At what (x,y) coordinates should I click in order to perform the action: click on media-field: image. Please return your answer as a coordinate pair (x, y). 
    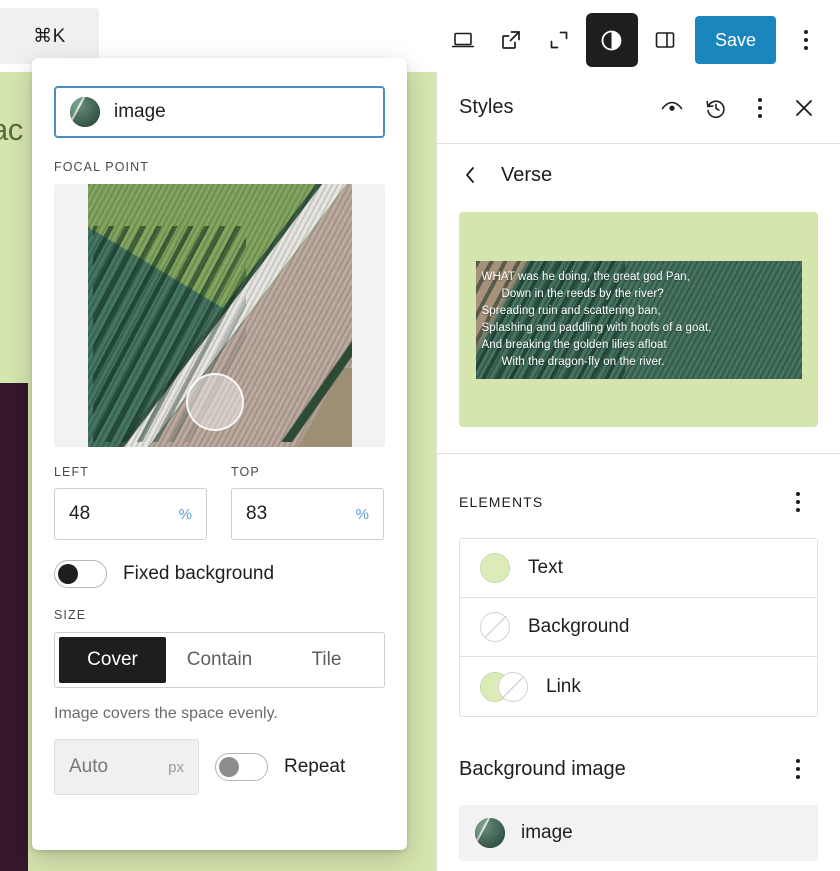
    Looking at the image, I should click on (219, 112).